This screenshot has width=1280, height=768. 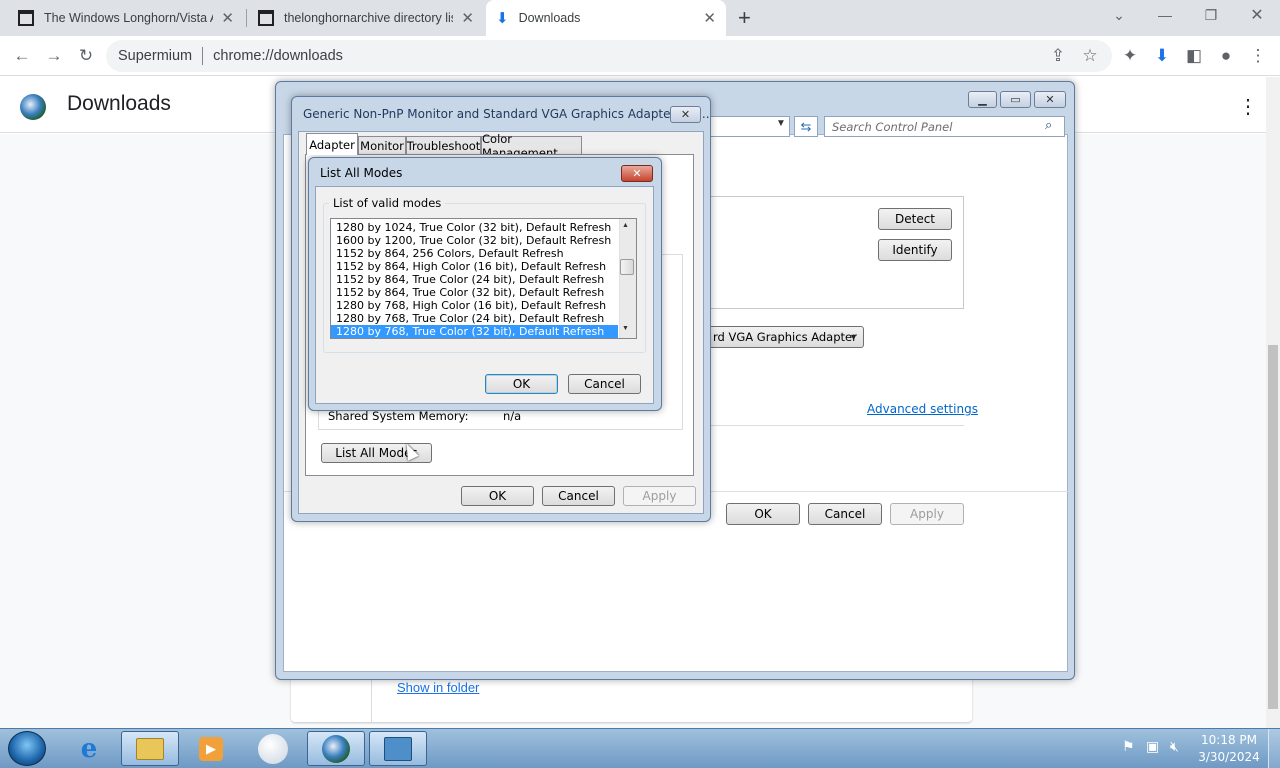 What do you see at coordinates (155, 56) in the screenshot?
I see `site-label: Supermium` at bounding box center [155, 56].